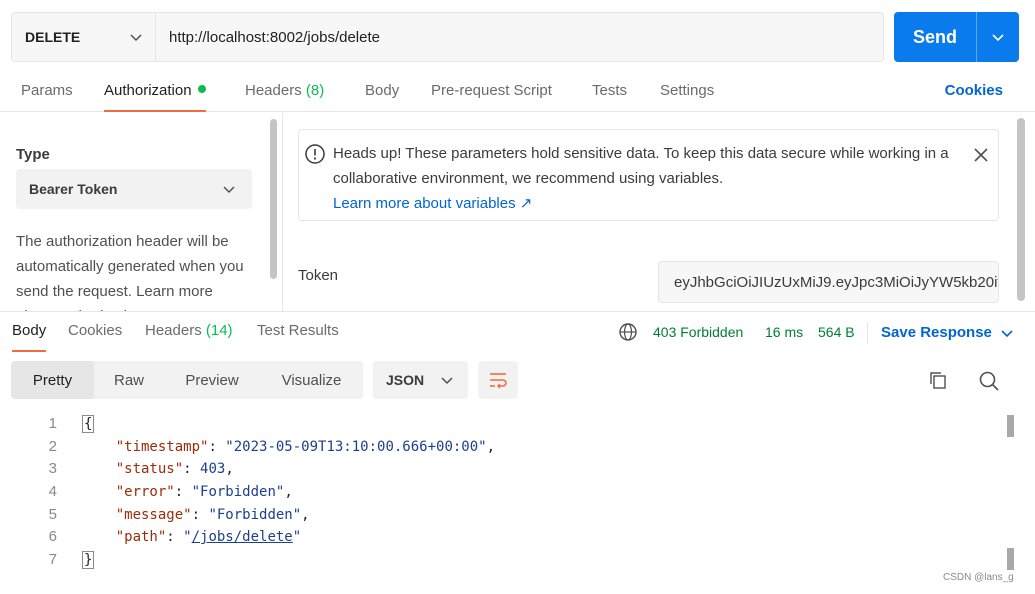  What do you see at coordinates (52, 514) in the screenshot?
I see `line-number: 5` at bounding box center [52, 514].